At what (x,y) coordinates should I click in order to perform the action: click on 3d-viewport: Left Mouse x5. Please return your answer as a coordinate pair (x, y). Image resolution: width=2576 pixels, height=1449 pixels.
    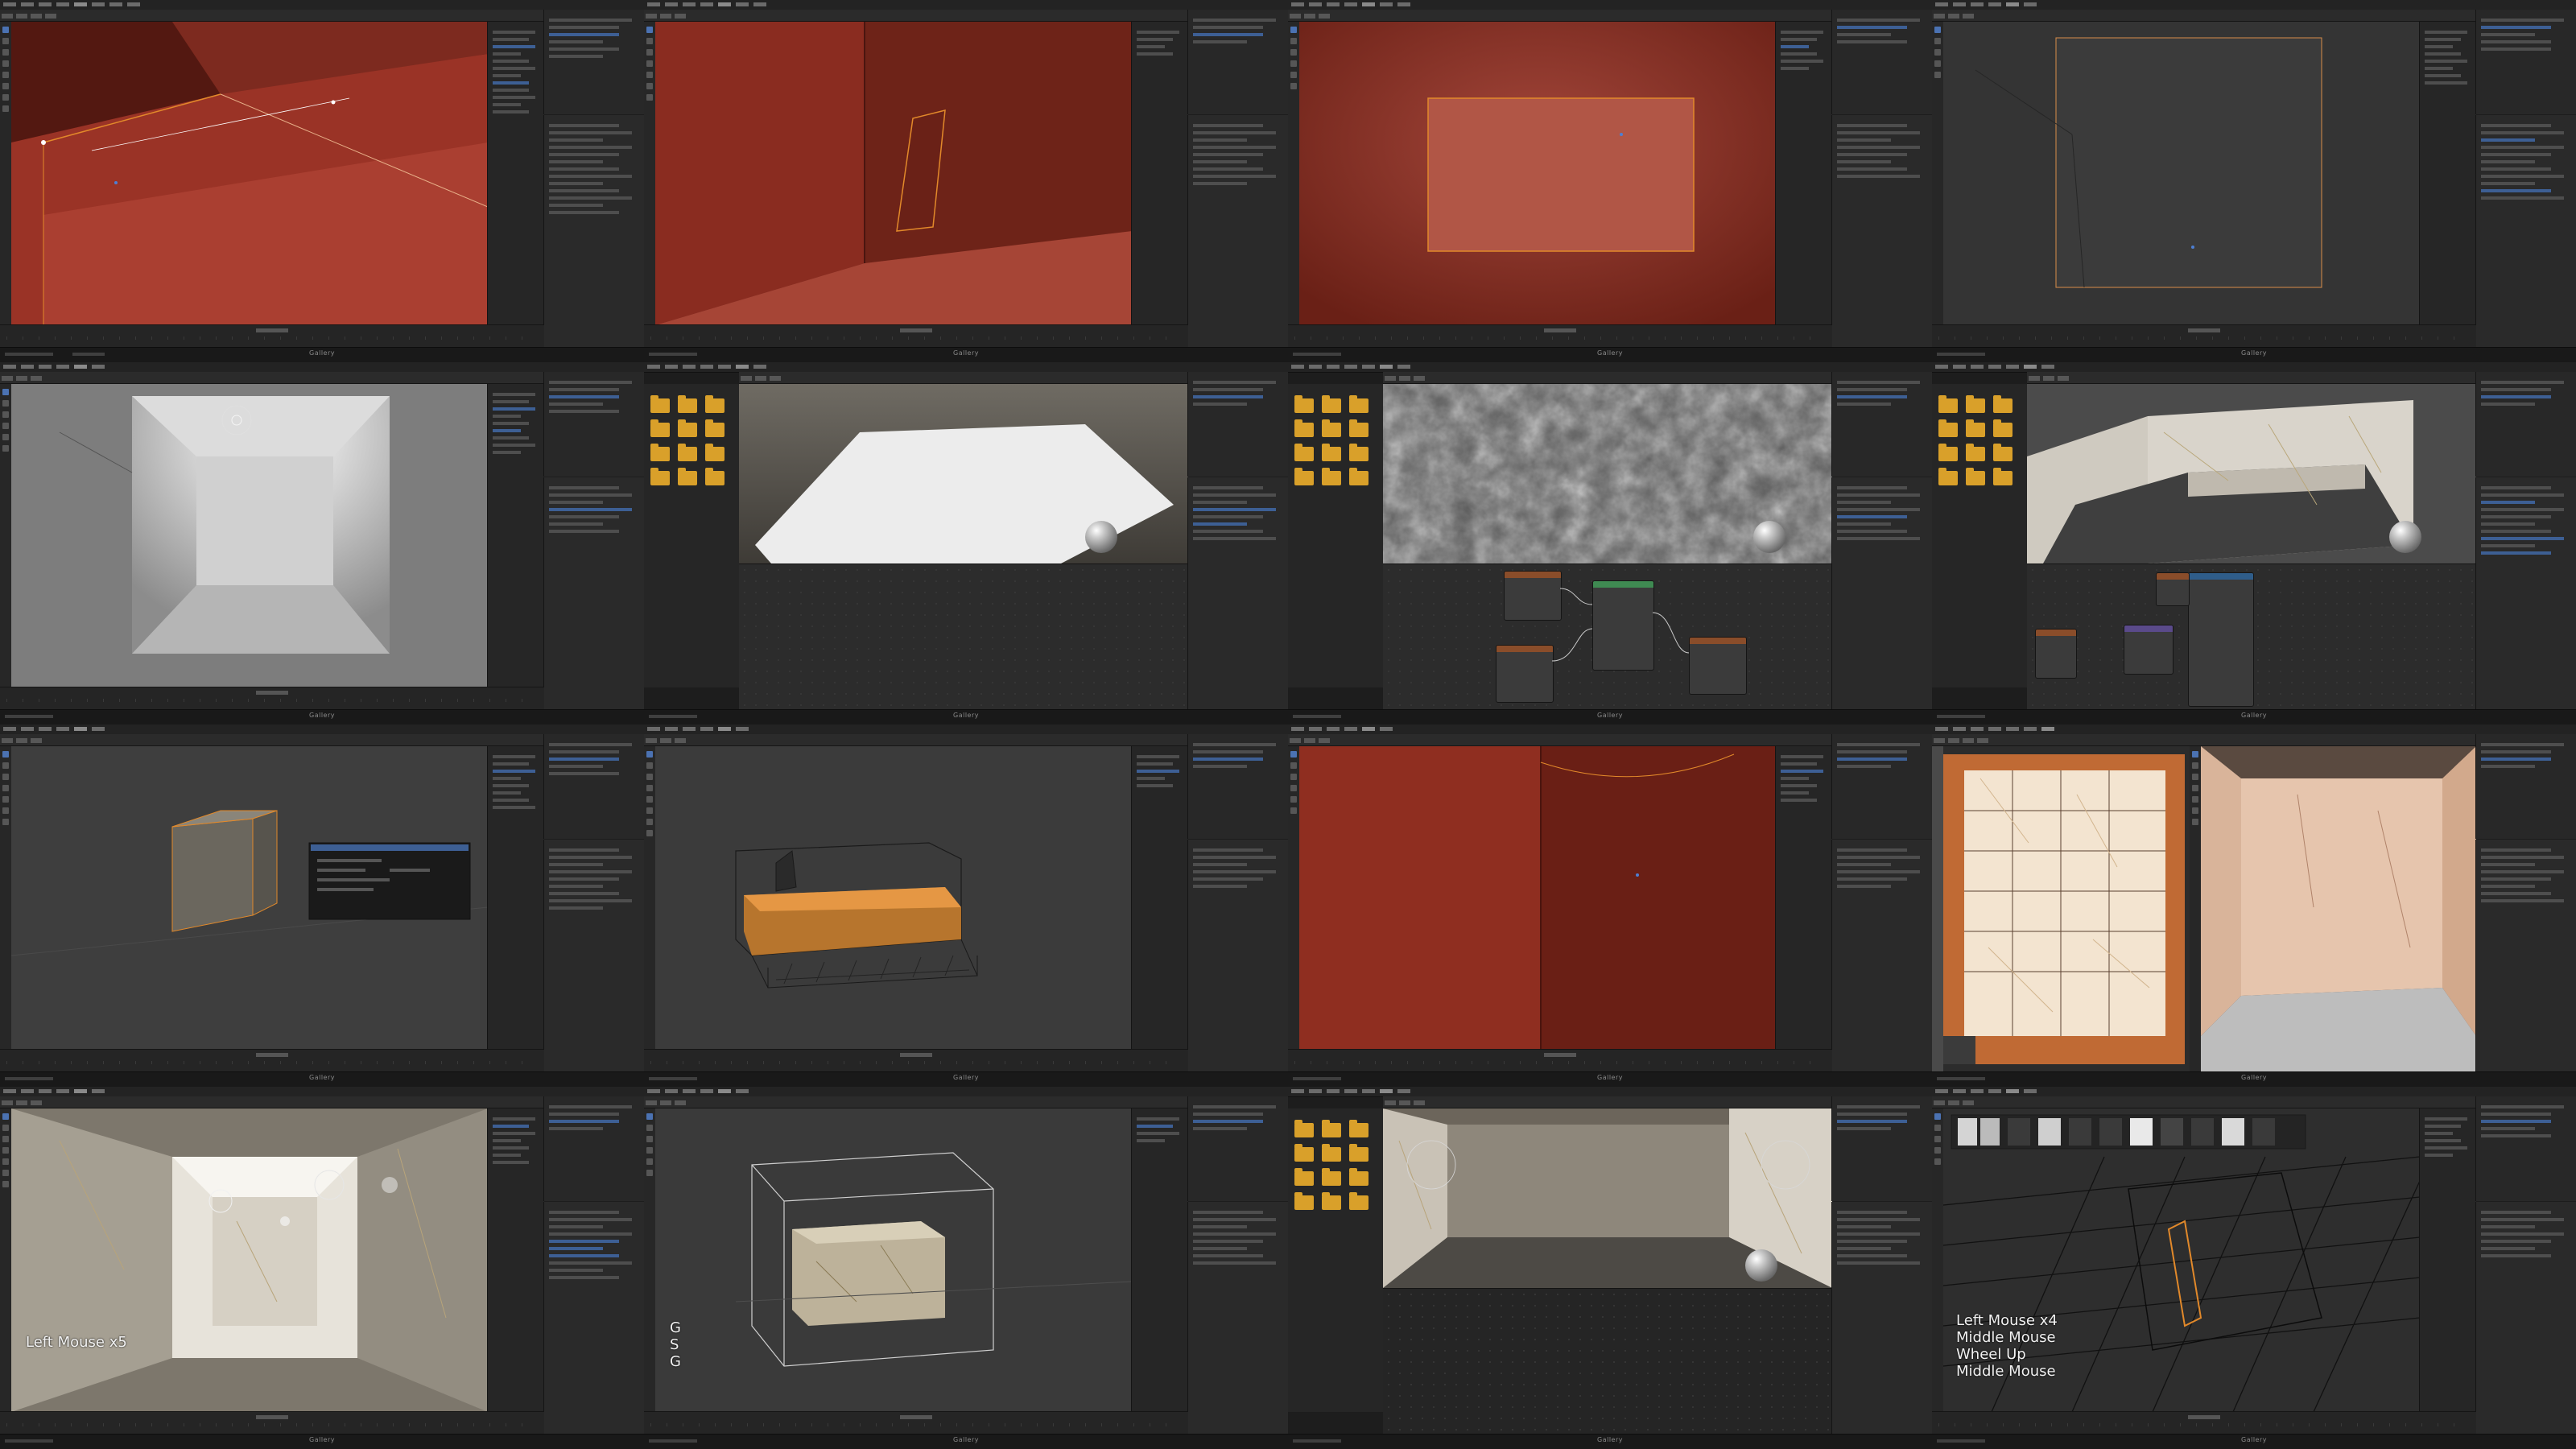
    Looking at the image, I should click on (249, 1260).